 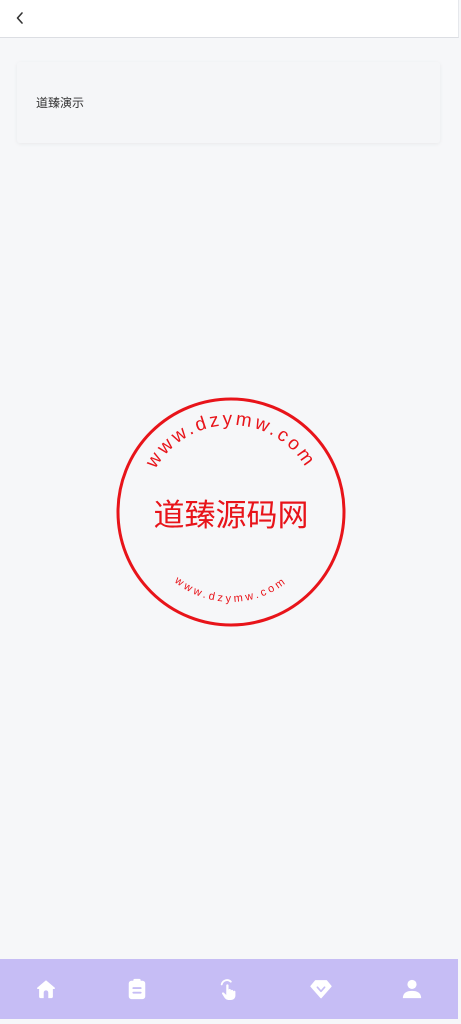 I want to click on user-icon, so click(x=412, y=989).